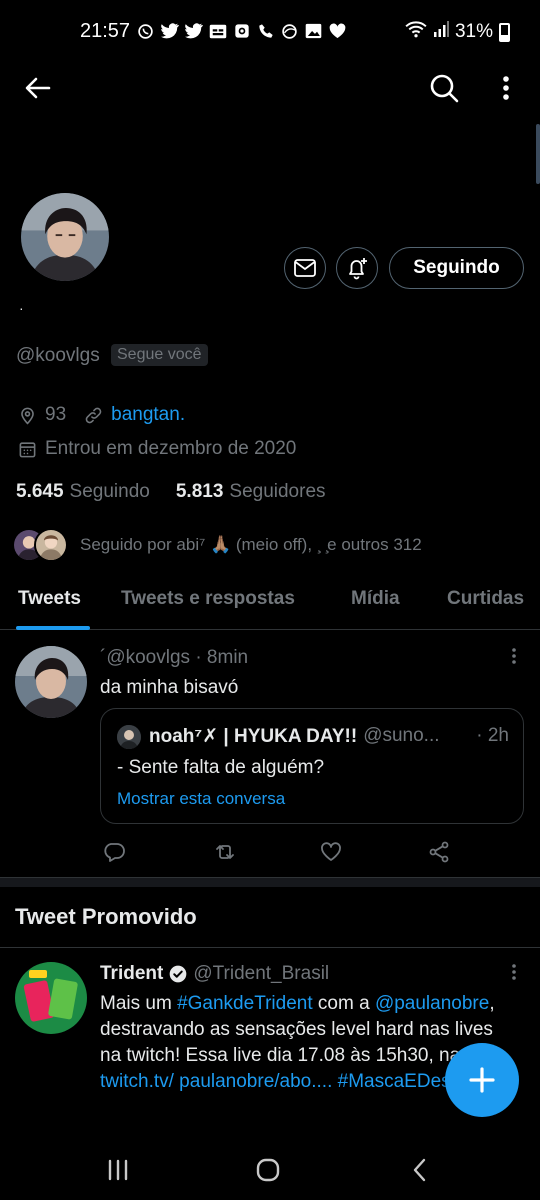  I want to click on tab-tweets-and-replies: Tweets e respostas, so click(208, 599).